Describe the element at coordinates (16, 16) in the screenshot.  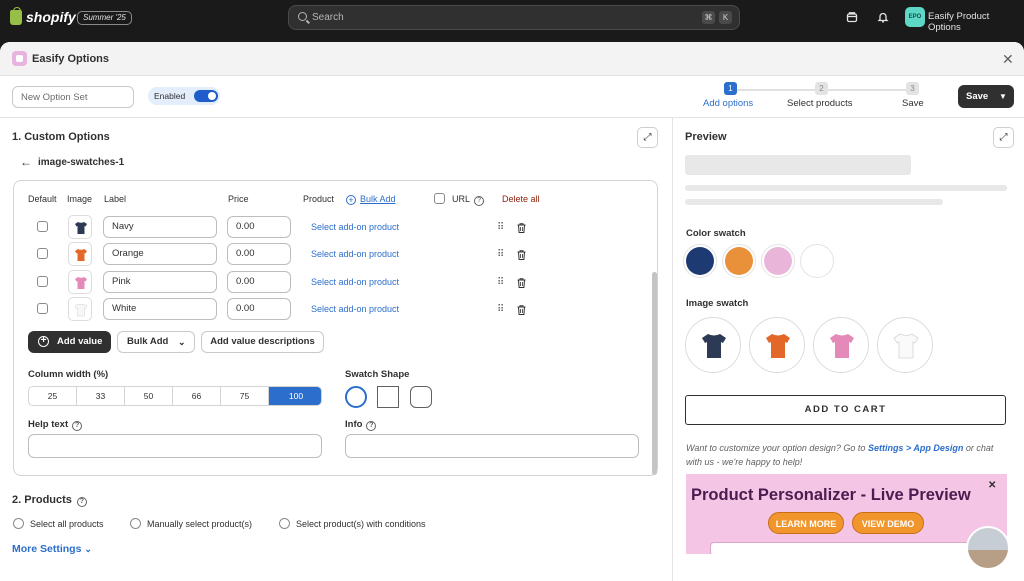
I see `shopify-logo-icon` at that location.